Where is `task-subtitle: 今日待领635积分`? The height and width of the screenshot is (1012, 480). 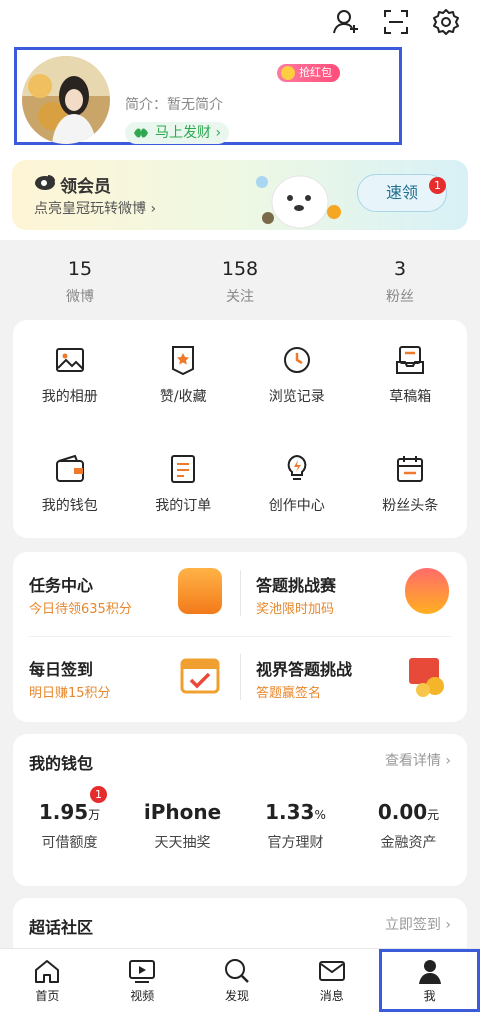 task-subtitle: 今日待领635积分 is located at coordinates (80, 609).